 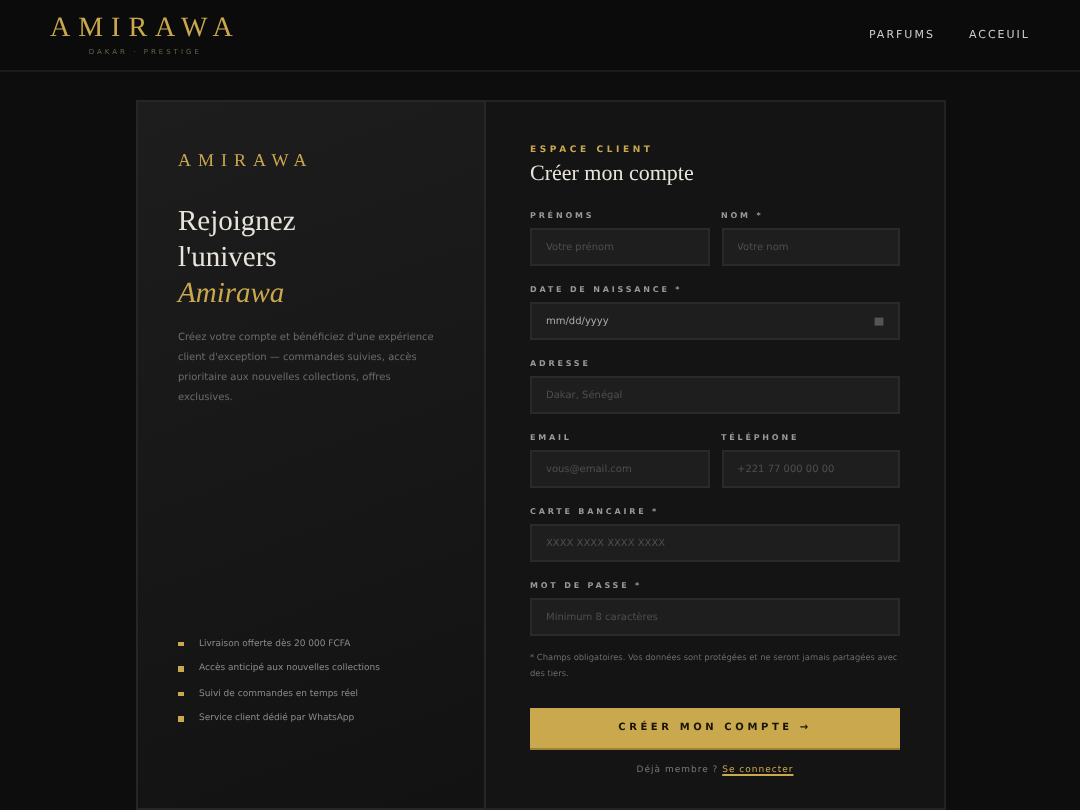 I want to click on heading: Rejoignez l'univers Amirawa, so click(x=238, y=258).